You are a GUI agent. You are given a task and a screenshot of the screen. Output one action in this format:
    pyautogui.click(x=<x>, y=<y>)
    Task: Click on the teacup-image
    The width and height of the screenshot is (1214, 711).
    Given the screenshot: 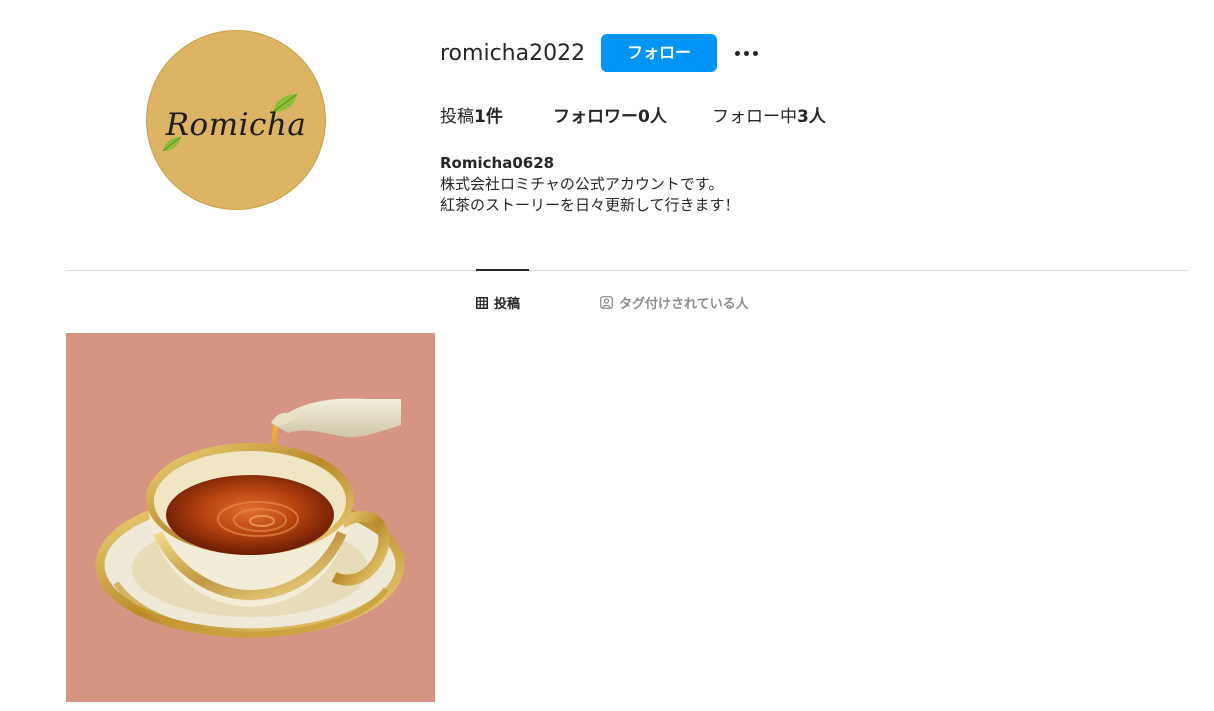 What is the action you would take?
    pyautogui.click(x=250, y=518)
    